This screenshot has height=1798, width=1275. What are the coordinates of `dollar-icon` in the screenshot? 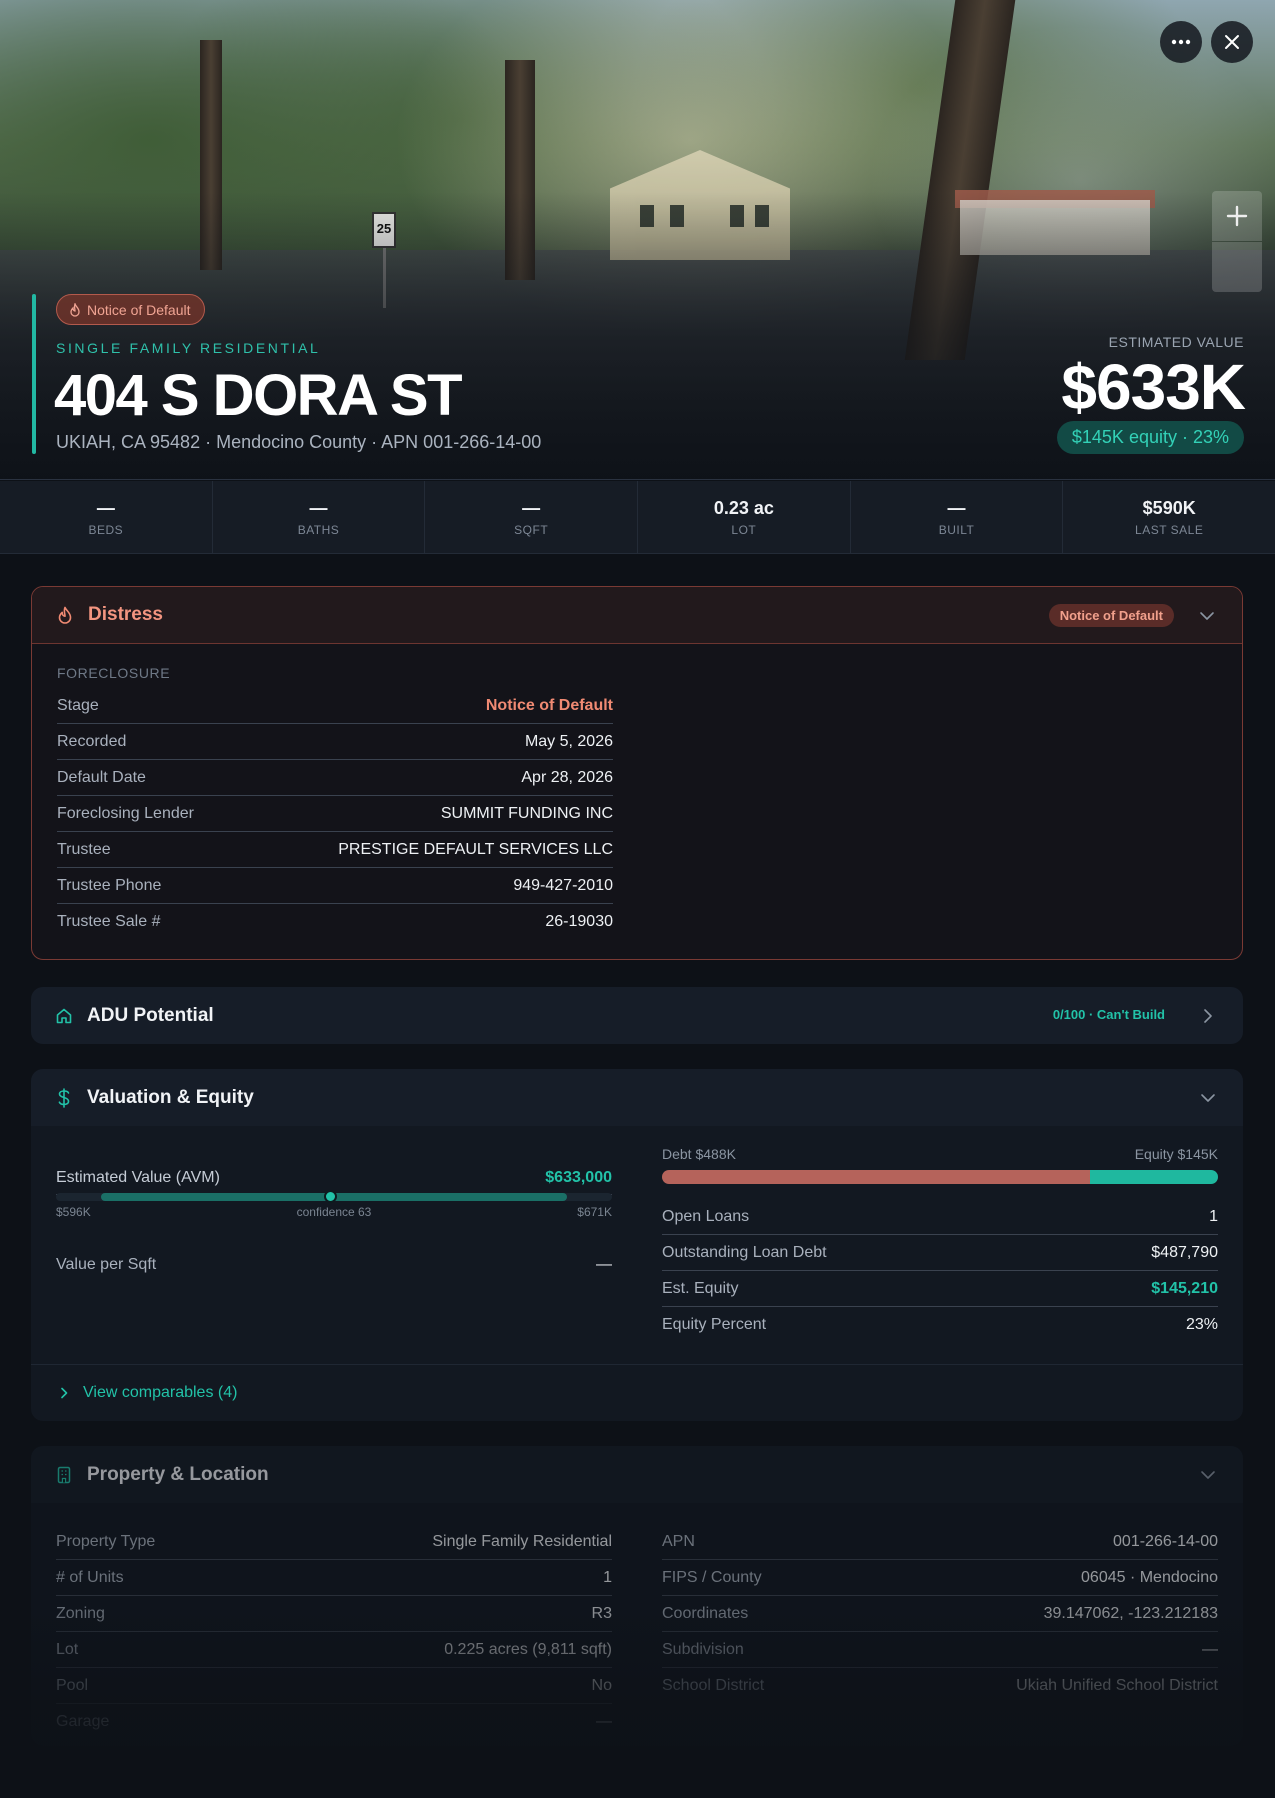 It's located at (64, 1097).